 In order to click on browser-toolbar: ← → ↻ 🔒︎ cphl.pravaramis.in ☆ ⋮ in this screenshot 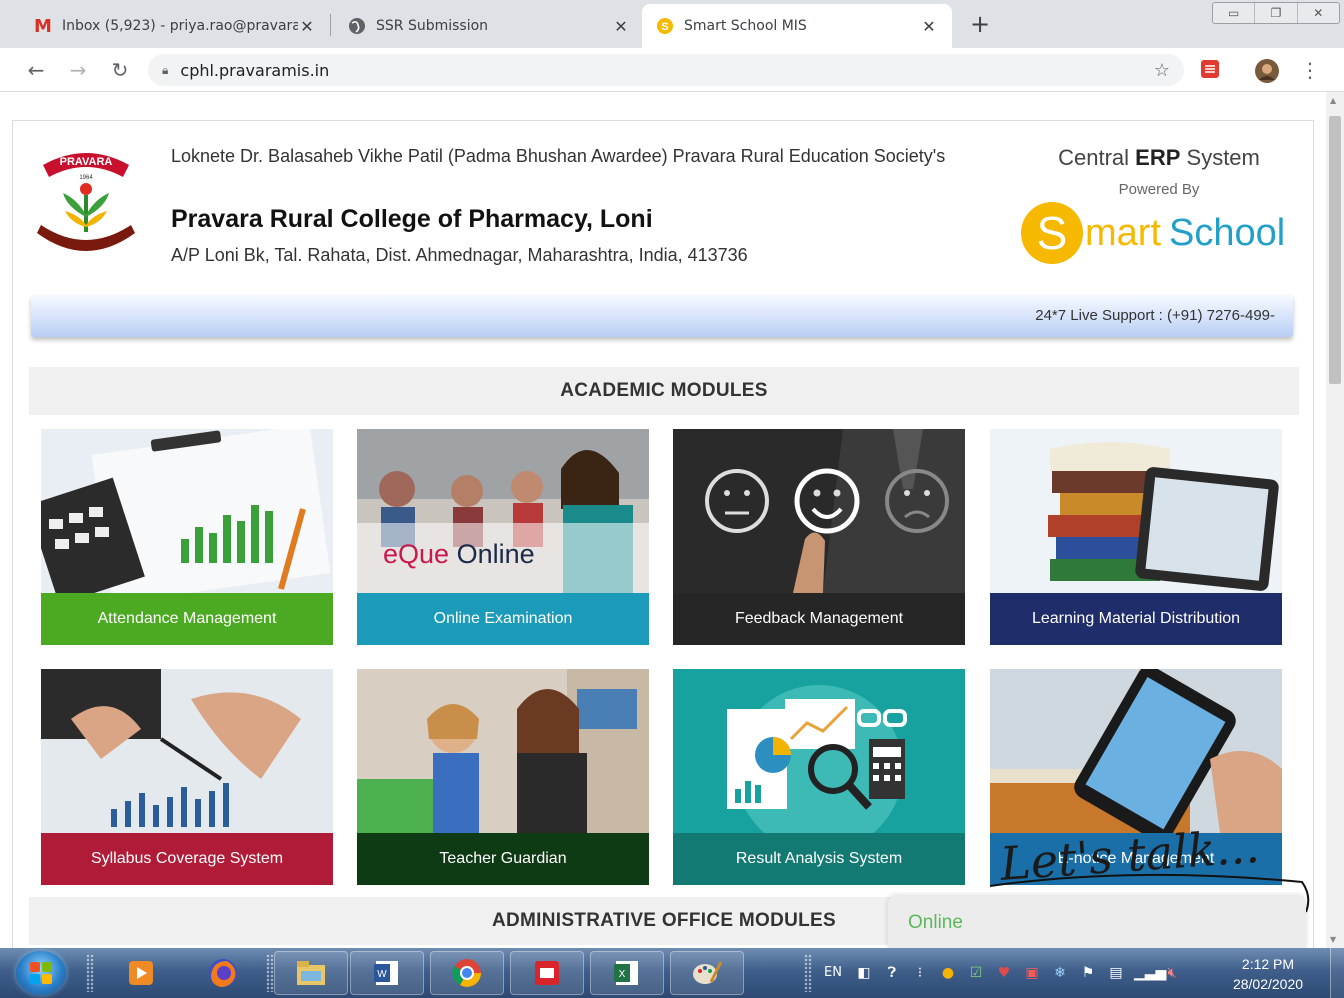, I will do `click(672, 70)`.